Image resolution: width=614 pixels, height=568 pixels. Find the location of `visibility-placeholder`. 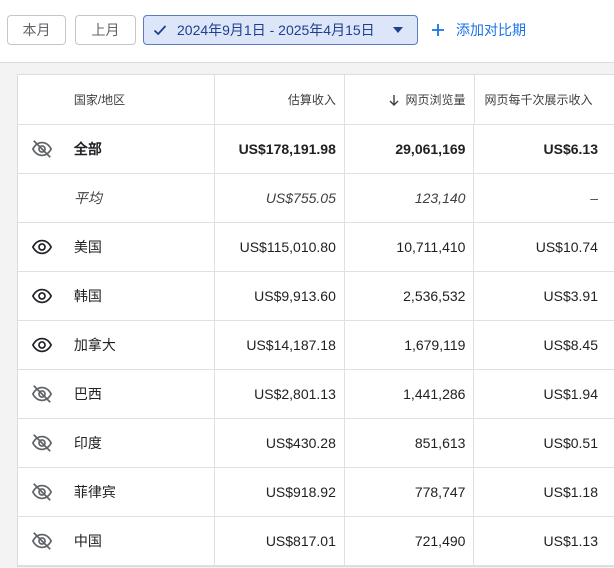

visibility-placeholder is located at coordinates (42, 198).